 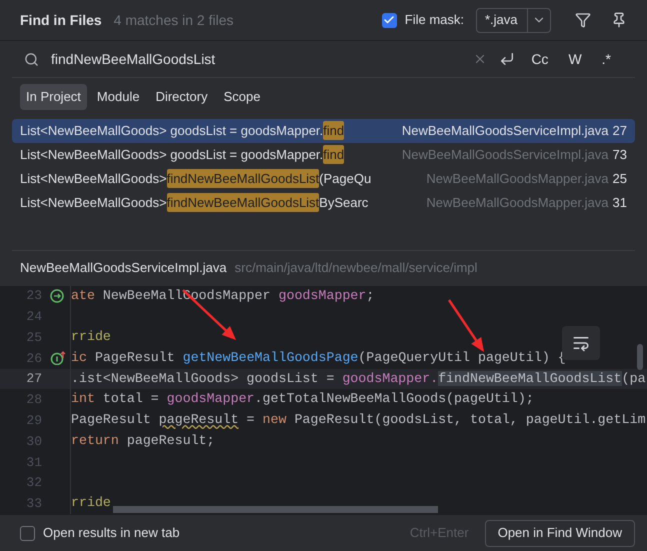 I want to click on code-text: return pageResult;, so click(x=143, y=441).